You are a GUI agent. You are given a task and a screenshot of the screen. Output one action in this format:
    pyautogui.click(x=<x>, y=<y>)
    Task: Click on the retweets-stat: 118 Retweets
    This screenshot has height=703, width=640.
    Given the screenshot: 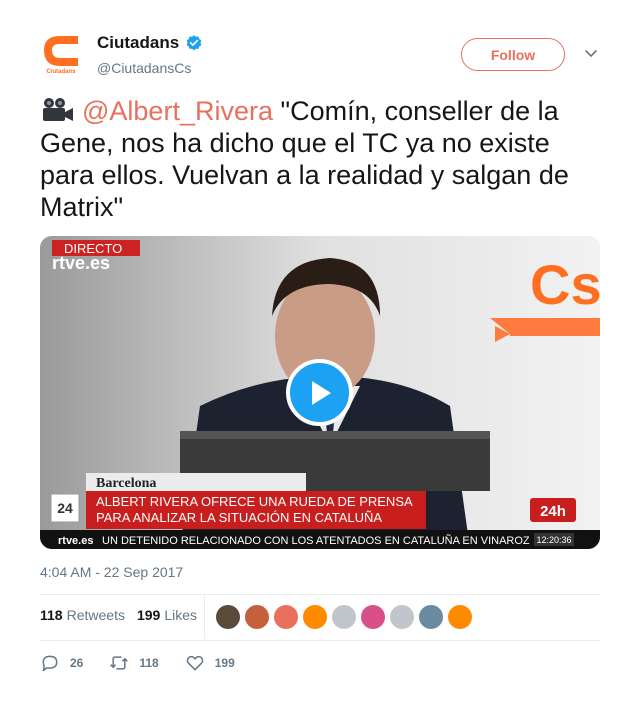 What is the action you would take?
    pyautogui.click(x=82, y=615)
    